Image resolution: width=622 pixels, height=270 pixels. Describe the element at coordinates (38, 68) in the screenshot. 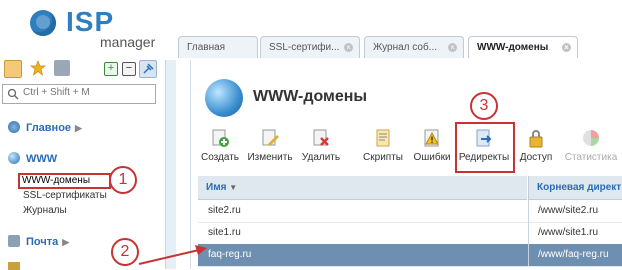

I see `favorites-star-icon` at that location.